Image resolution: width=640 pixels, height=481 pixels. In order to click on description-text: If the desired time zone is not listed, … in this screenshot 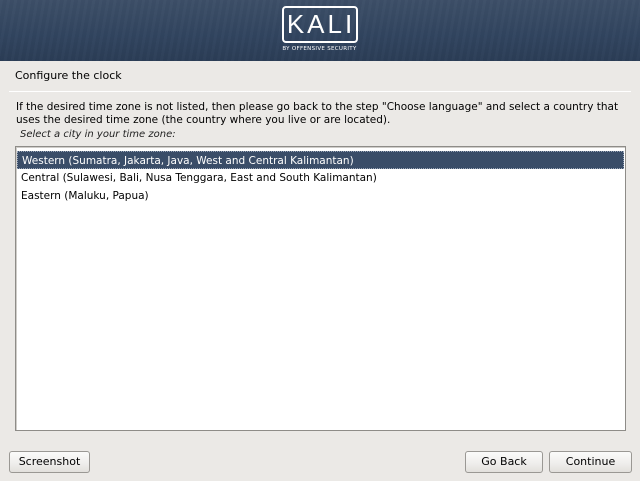, I will do `click(317, 113)`.